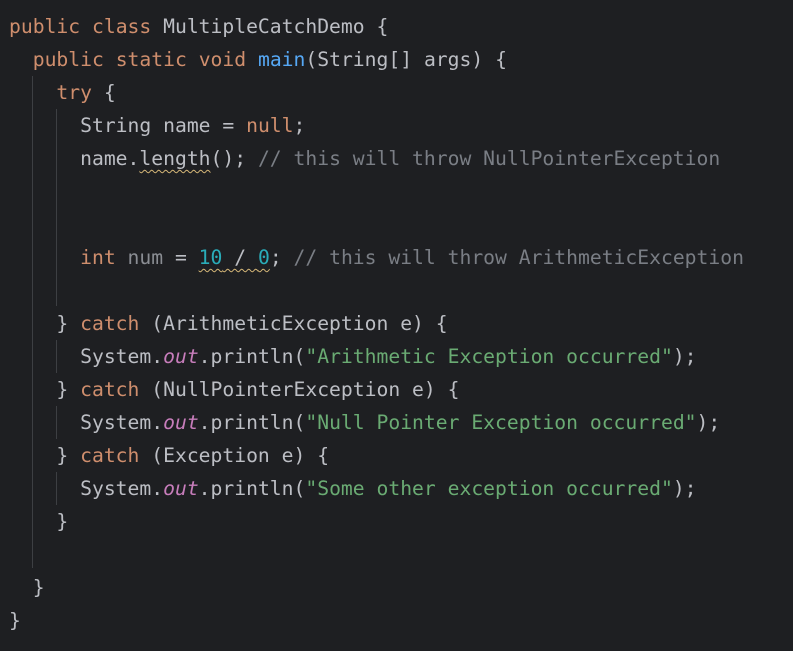 The image size is (793, 653). Describe the element at coordinates (74, 92) in the screenshot. I see `keyword-try: try` at that location.